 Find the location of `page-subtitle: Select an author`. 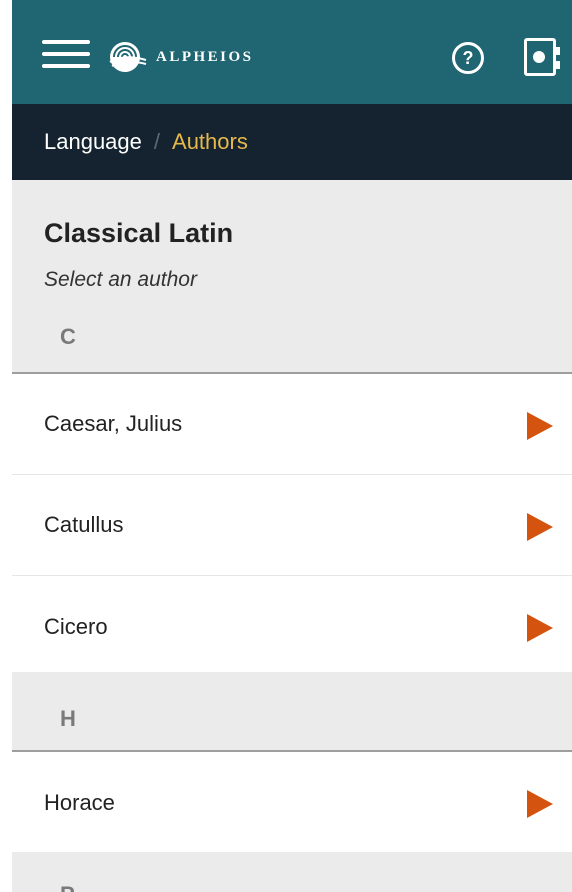

page-subtitle: Select an author is located at coordinates (120, 279).